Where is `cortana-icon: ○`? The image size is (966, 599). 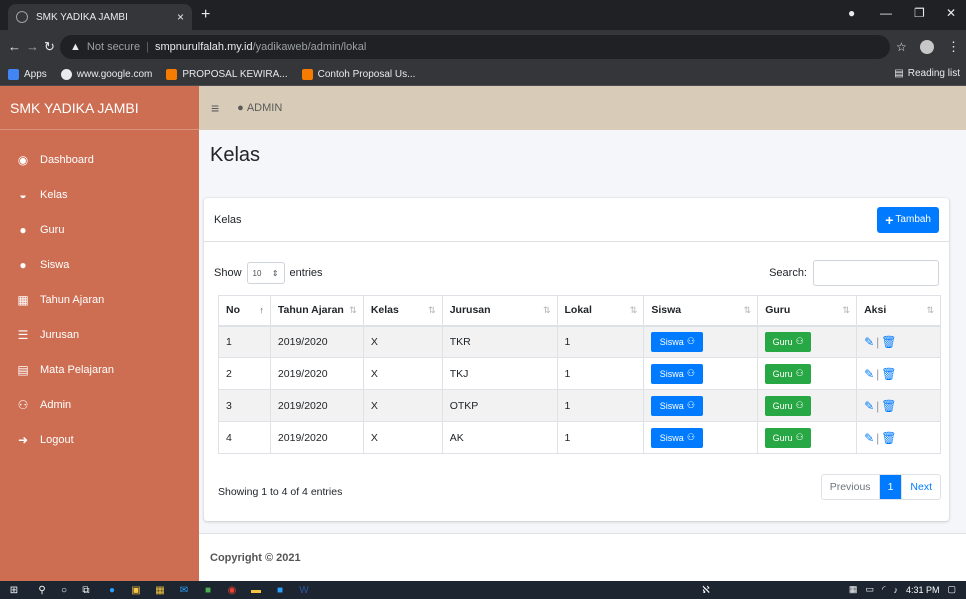 cortana-icon: ○ is located at coordinates (64, 590).